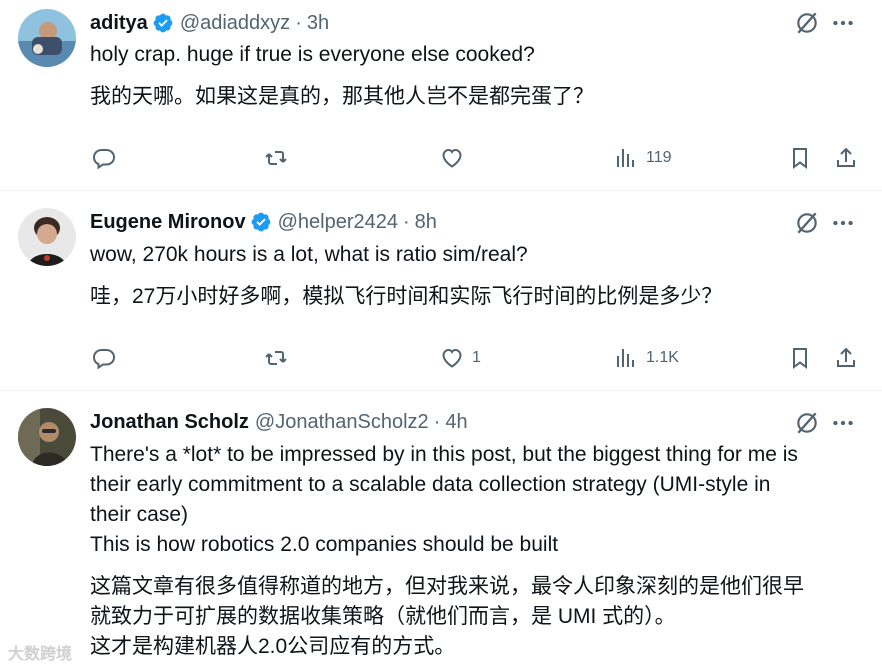 The width and height of the screenshot is (882, 670). I want to click on view-count: 1.1K, so click(662, 357).